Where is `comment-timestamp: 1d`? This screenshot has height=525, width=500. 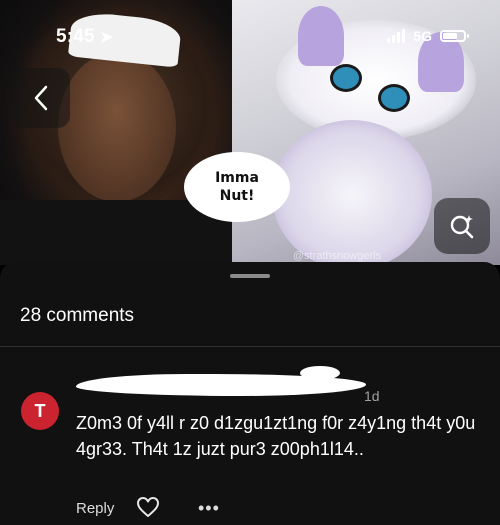 comment-timestamp: 1d is located at coordinates (372, 396).